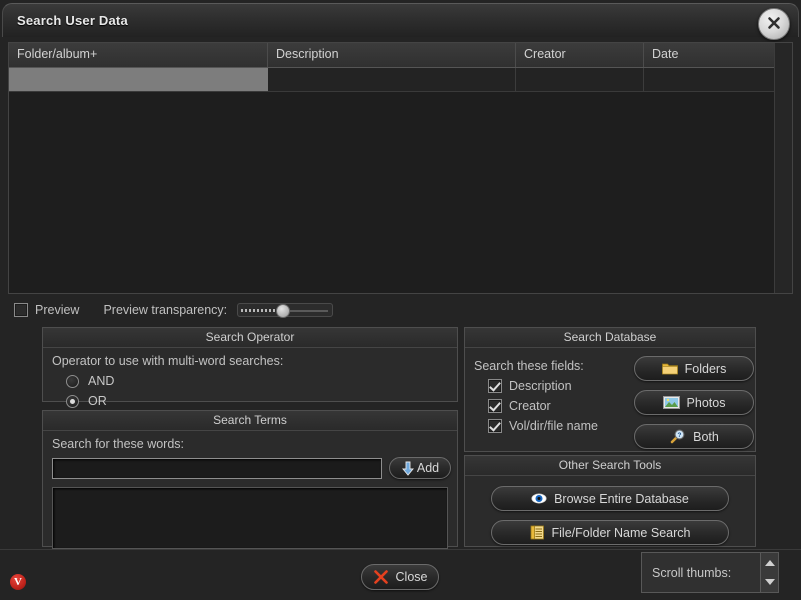 This screenshot has width=801, height=600. What do you see at coordinates (72, 381) in the screenshot?
I see `and-radio` at bounding box center [72, 381].